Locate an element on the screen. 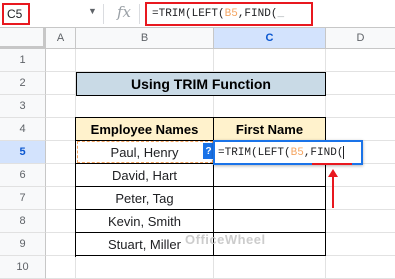 Image resolution: width=395 pixels, height=279 pixels. row-label: 9 is located at coordinates (22, 244).